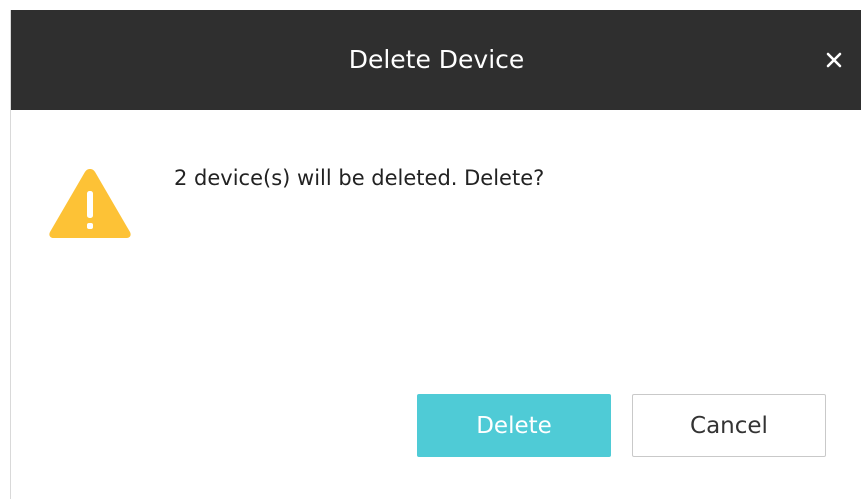 The height and width of the screenshot is (499, 861). I want to click on dialog-title: Delete Device, so click(436, 59).